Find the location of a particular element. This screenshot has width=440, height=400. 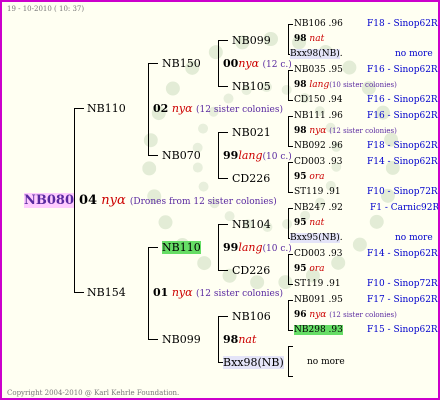

gen4-ref: F17 - Sinop62R is located at coordinates (402, 300).